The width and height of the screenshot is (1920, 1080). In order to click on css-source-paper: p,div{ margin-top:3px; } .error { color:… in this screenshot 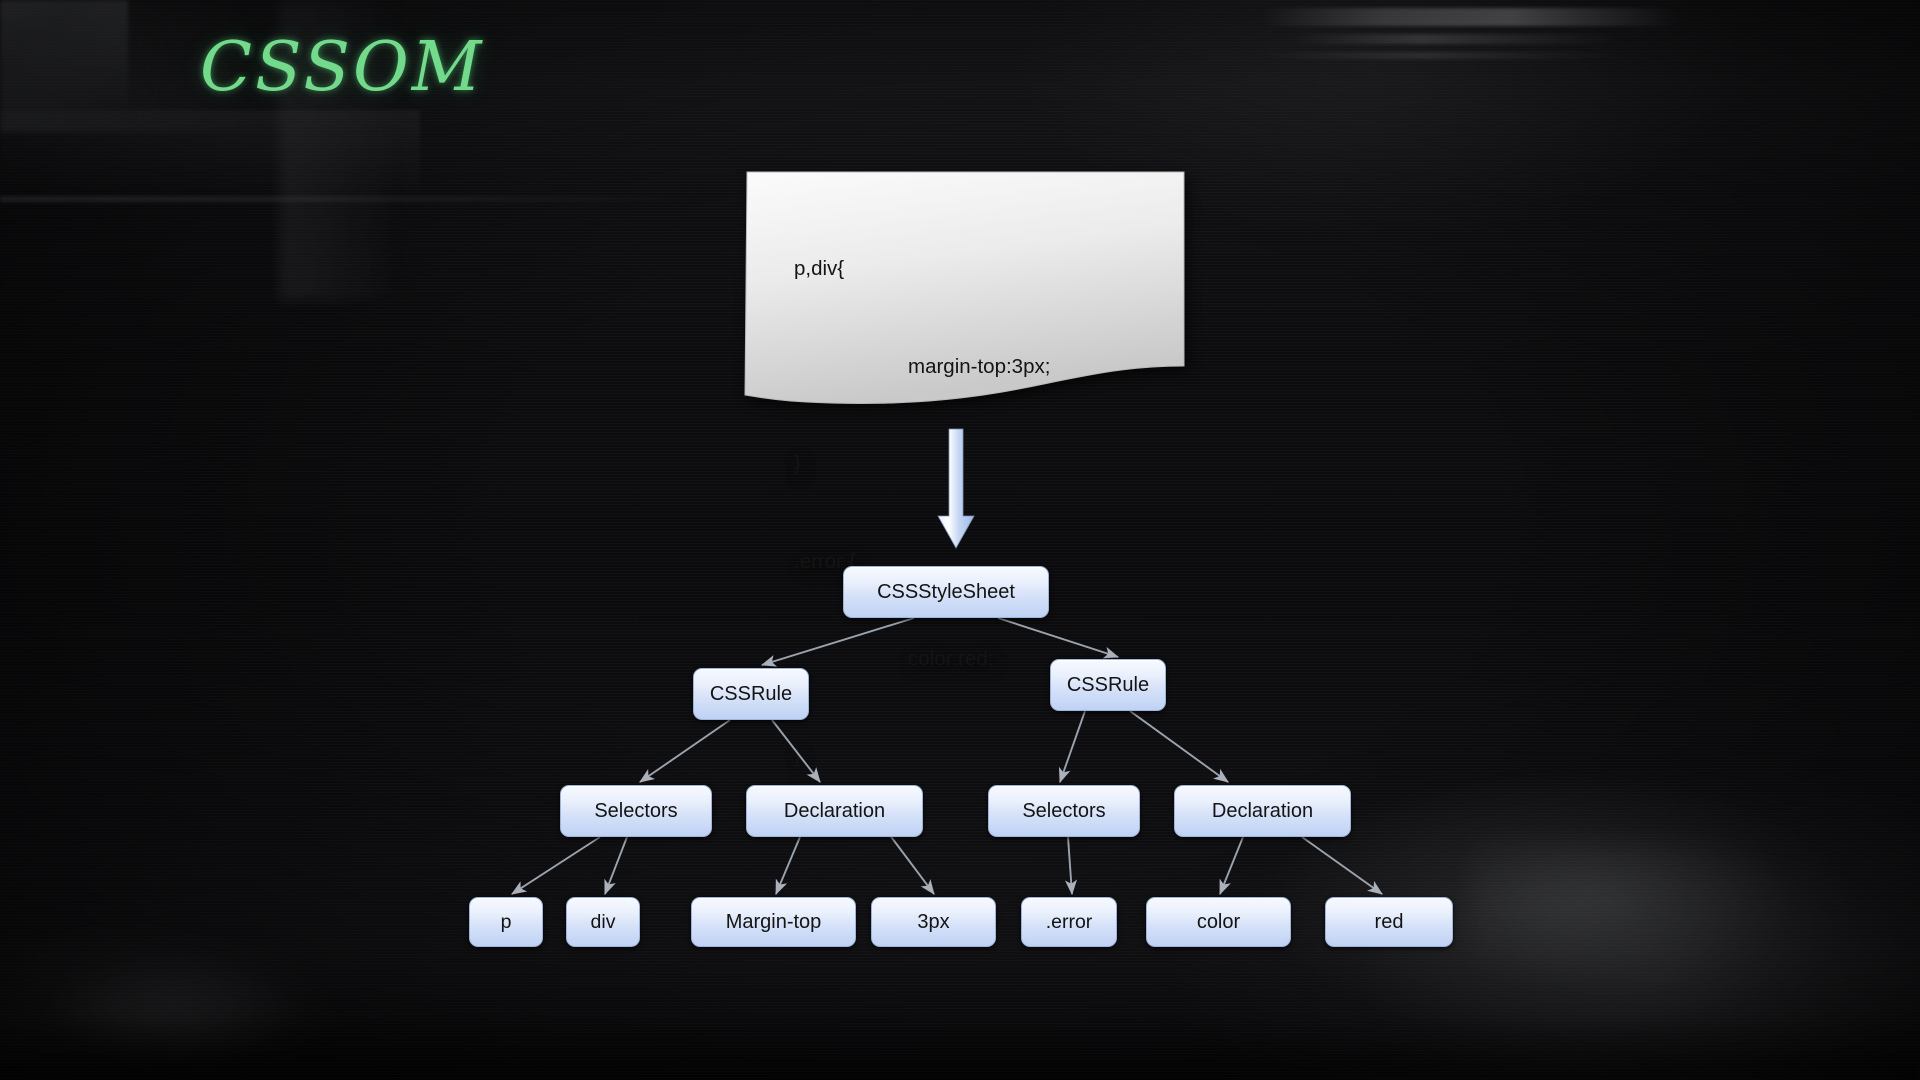, I will do `click(965, 469)`.